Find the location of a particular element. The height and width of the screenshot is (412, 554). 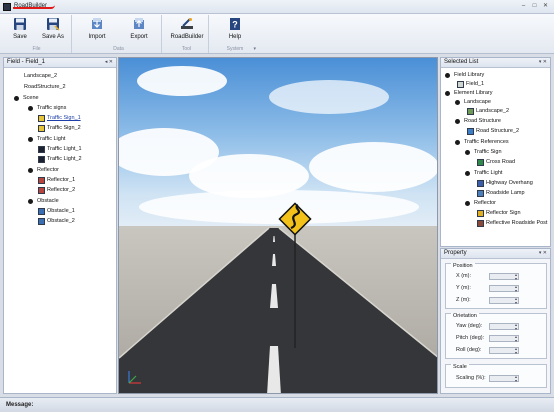

minimize-button: – is located at coordinates (523, 6).